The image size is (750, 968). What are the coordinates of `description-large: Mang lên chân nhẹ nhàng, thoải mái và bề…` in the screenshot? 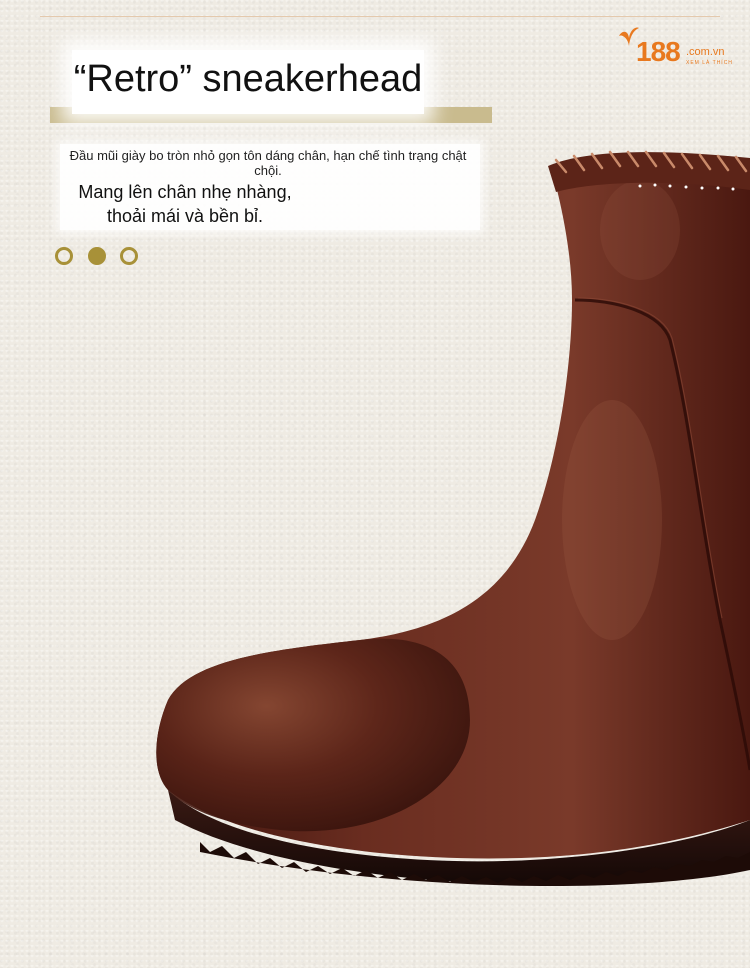 It's located at (185, 204).